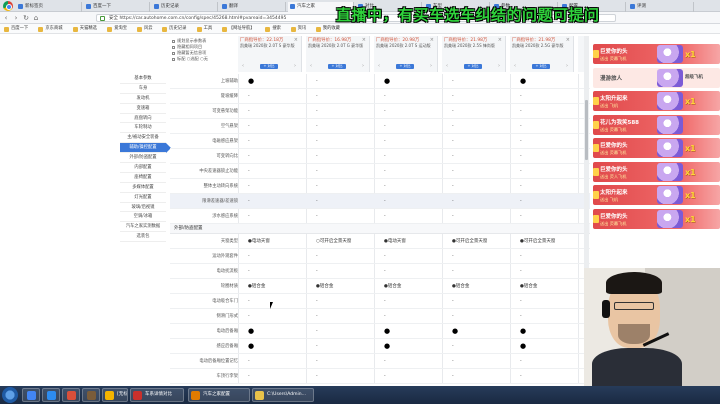 The height and width of the screenshot is (404, 720). Describe the element at coordinates (16, 18) in the screenshot. I see `forward-icon: ›` at that location.